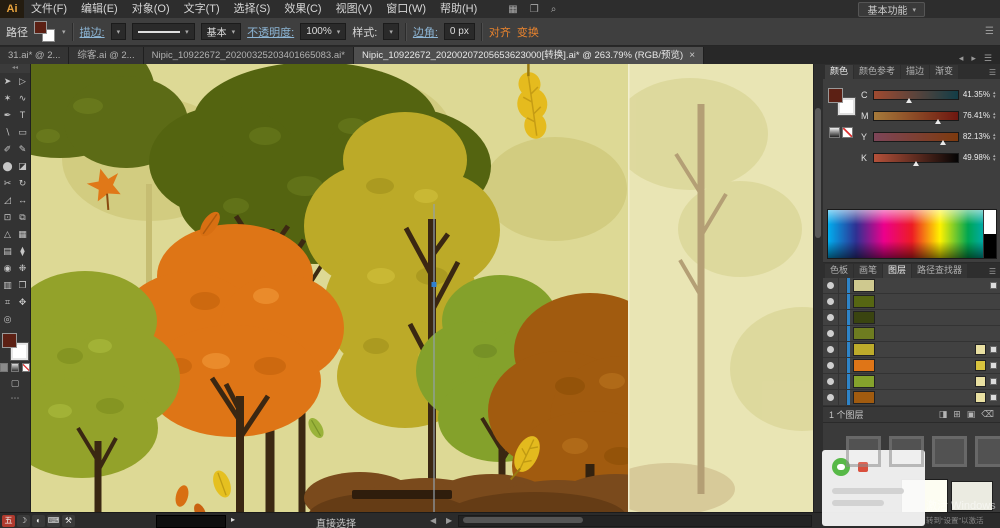  I want to click on tab-dock-0: 色板, so click(839, 271).